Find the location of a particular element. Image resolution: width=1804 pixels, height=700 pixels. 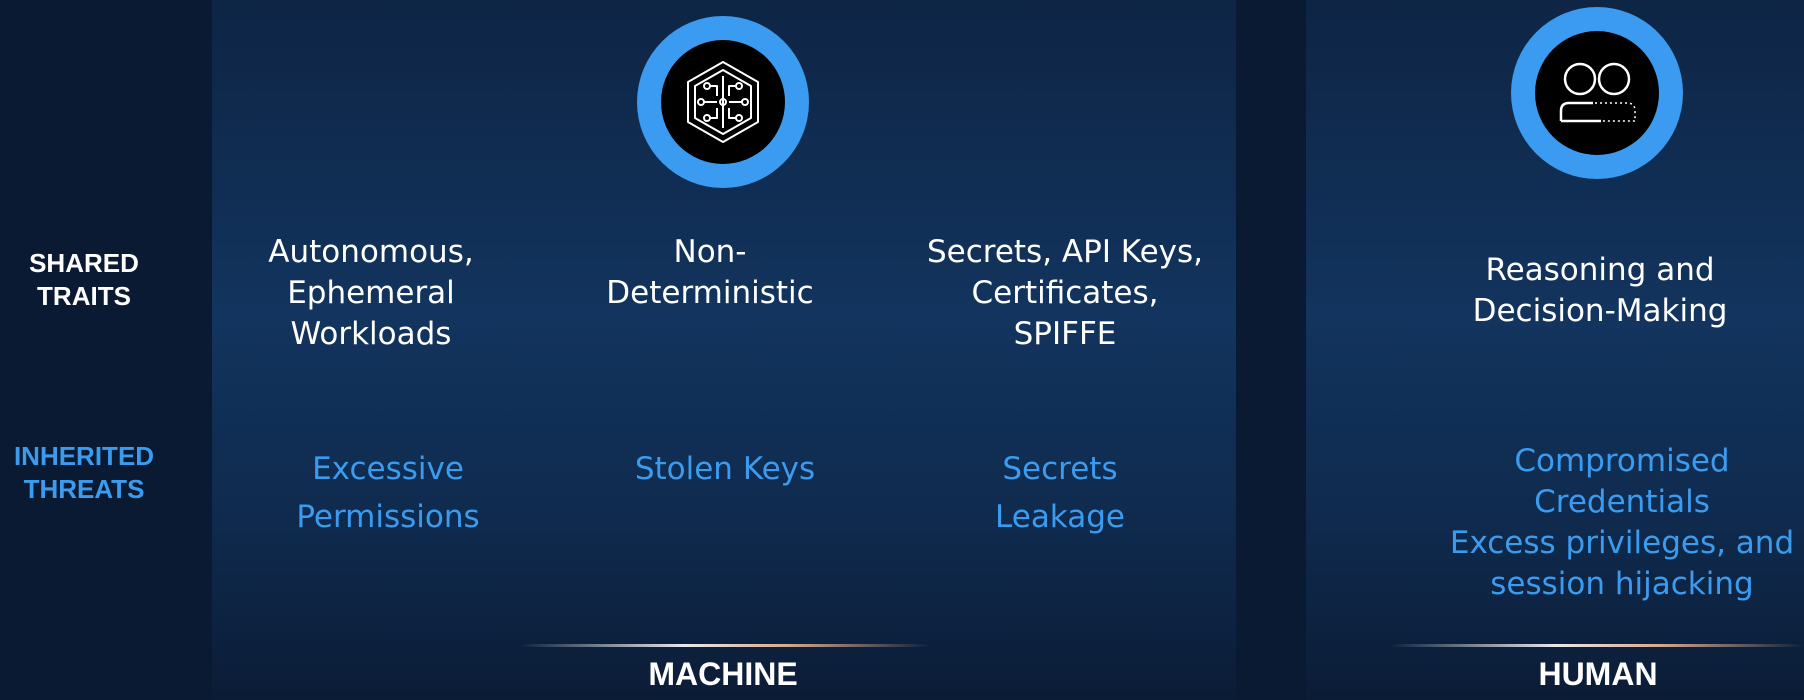

inherited-threats-label: INHERITED THREATS is located at coordinates (84, 472).